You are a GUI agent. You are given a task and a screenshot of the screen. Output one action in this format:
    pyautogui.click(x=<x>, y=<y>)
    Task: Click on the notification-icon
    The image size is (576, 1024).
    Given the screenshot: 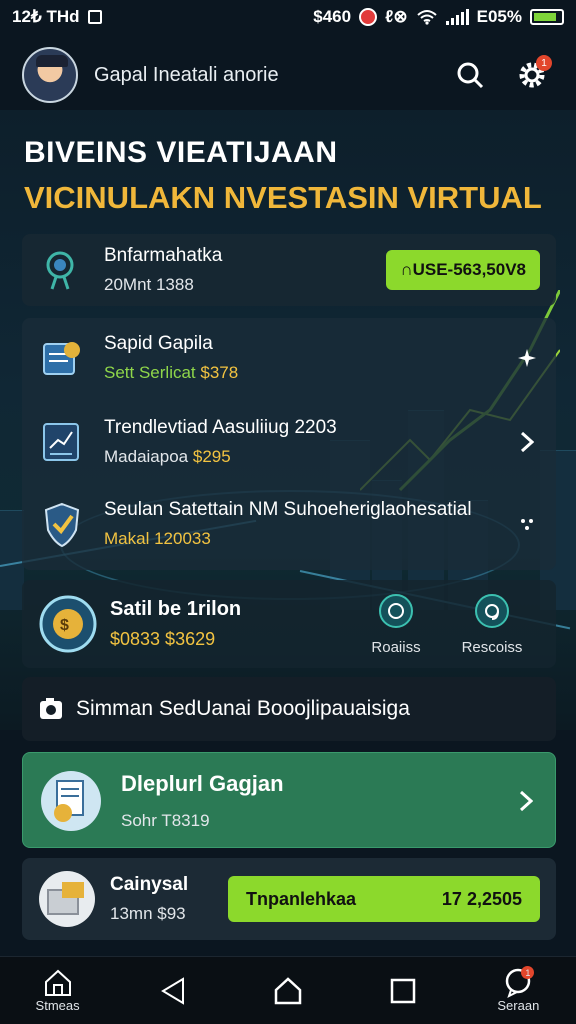 What is the action you would take?
    pyautogui.click(x=94, y=17)
    